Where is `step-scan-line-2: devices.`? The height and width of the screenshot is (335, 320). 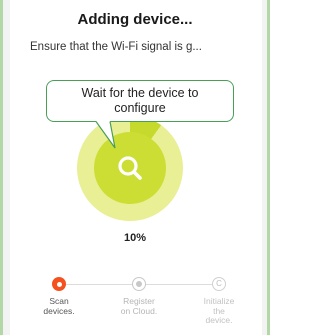
step-scan-line-2: devices. is located at coordinates (59, 310).